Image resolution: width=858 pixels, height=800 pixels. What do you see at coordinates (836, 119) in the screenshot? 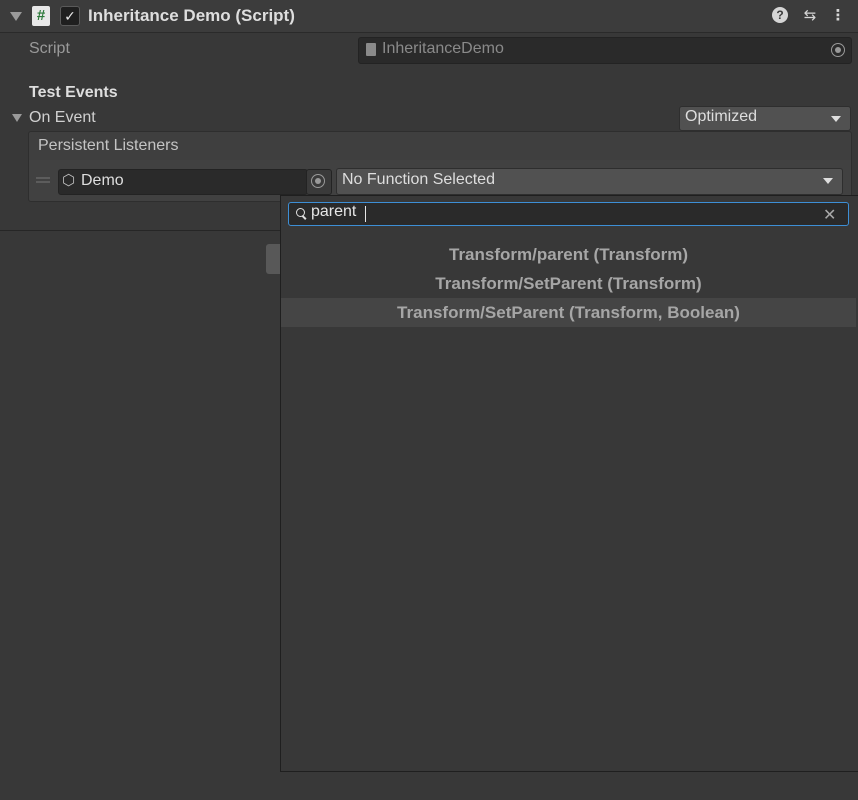
I see `mode-caret-icon` at bounding box center [836, 119].